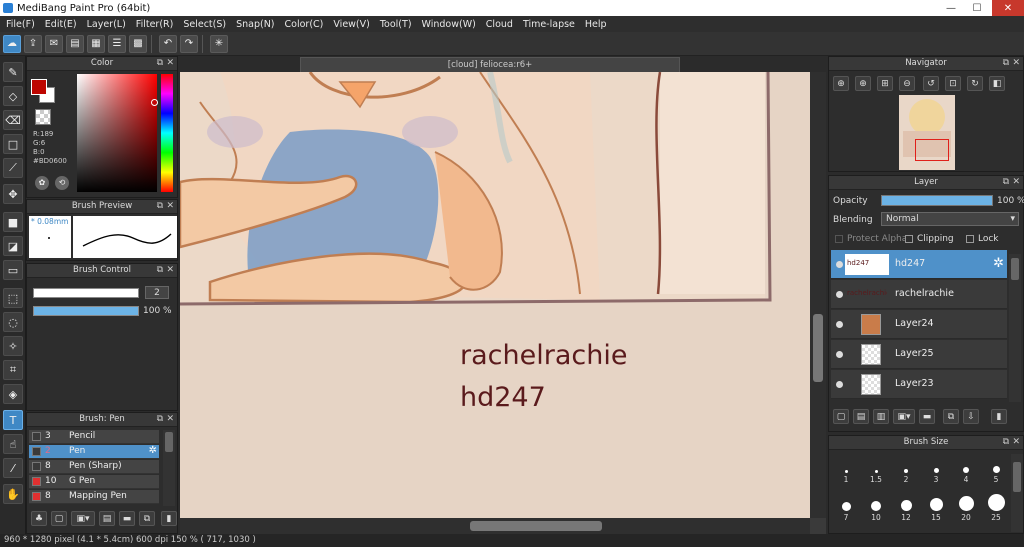 This screenshot has width=1024, height=547. I want to click on brush-item: 10 G Pen, so click(94, 482).